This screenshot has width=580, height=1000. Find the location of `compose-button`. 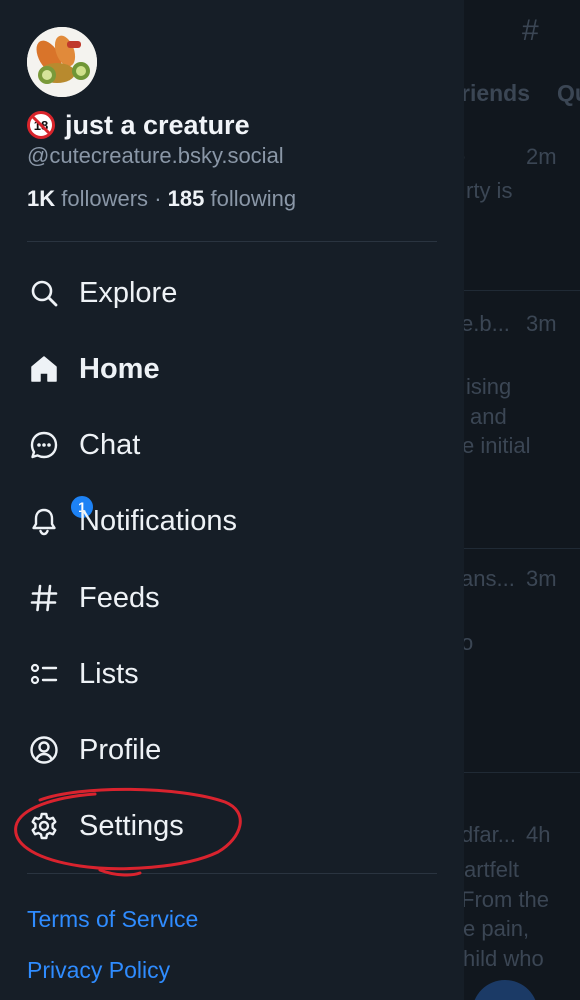

compose-button is located at coordinates (505, 990).